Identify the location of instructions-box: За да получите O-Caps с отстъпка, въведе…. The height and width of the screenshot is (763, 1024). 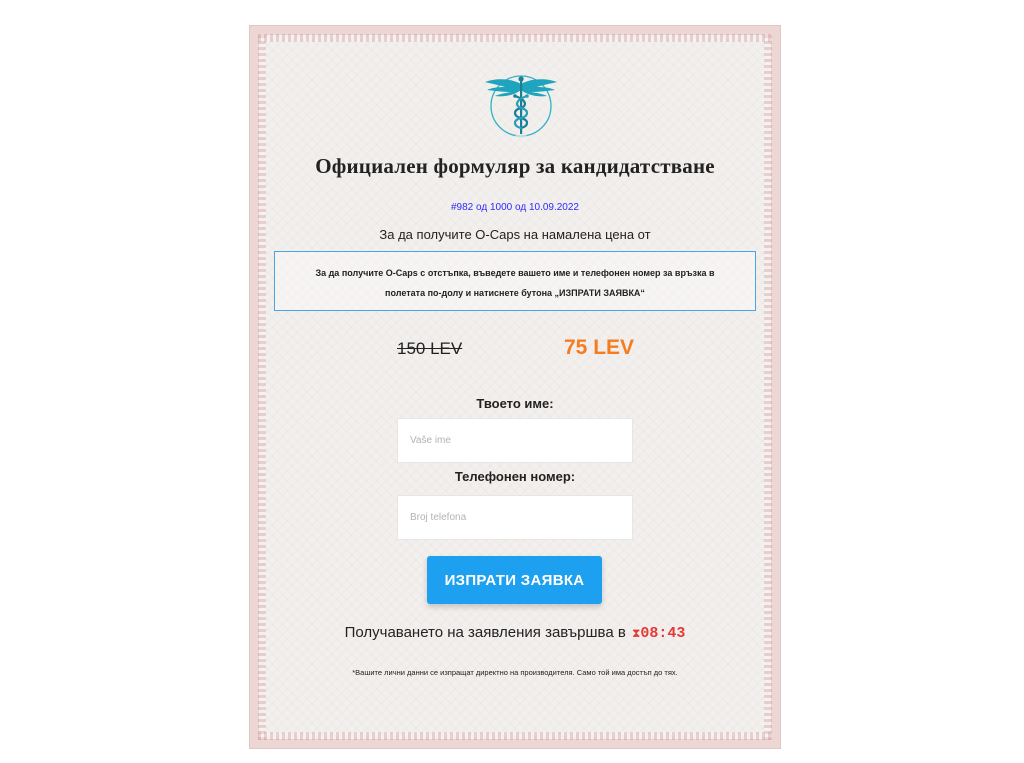
(515, 281).